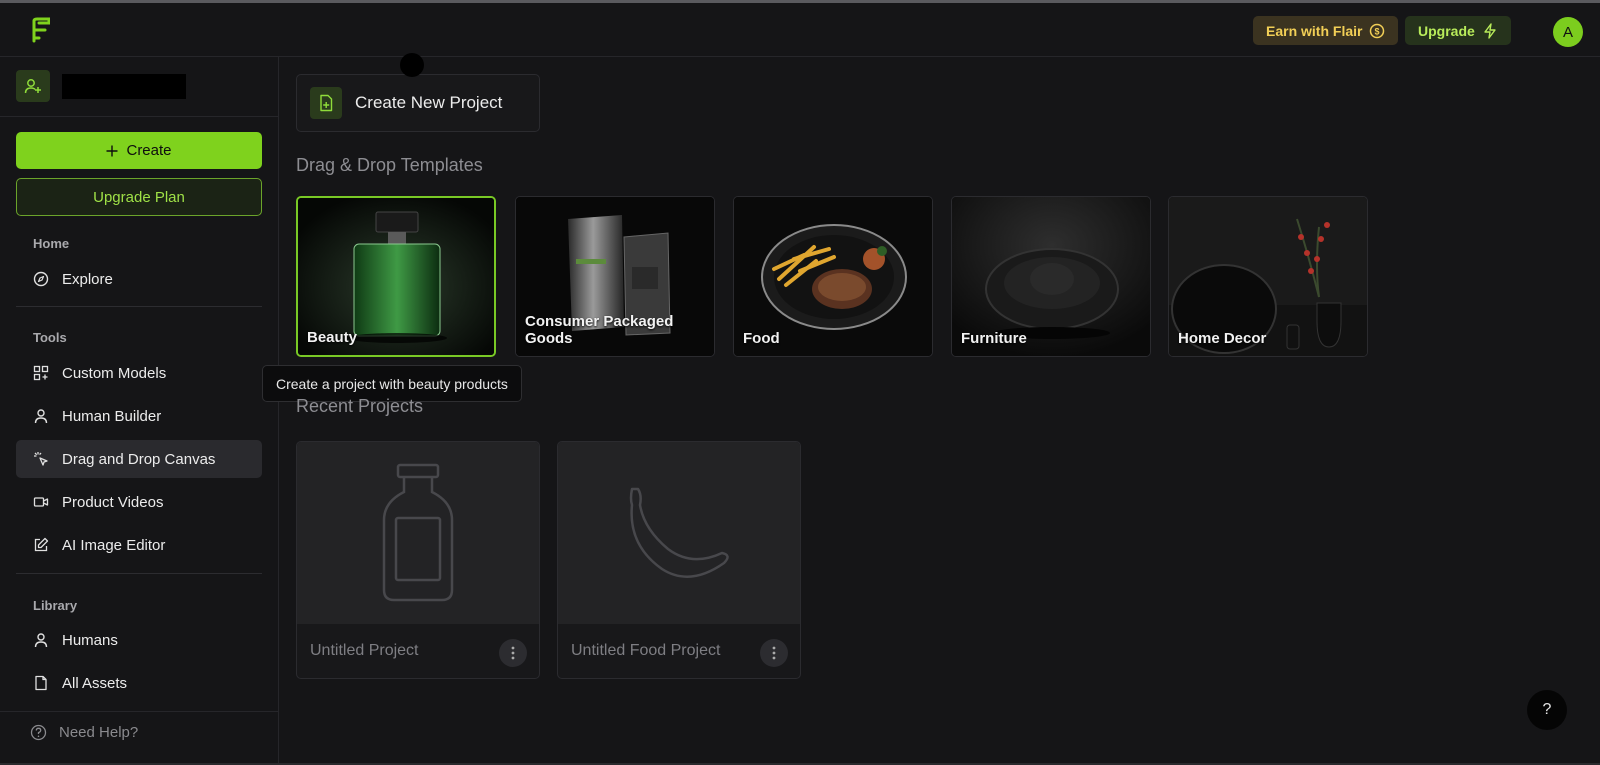 The height and width of the screenshot is (765, 1600). I want to click on sidebar-item-custom-models: Custom Models, so click(139, 373).